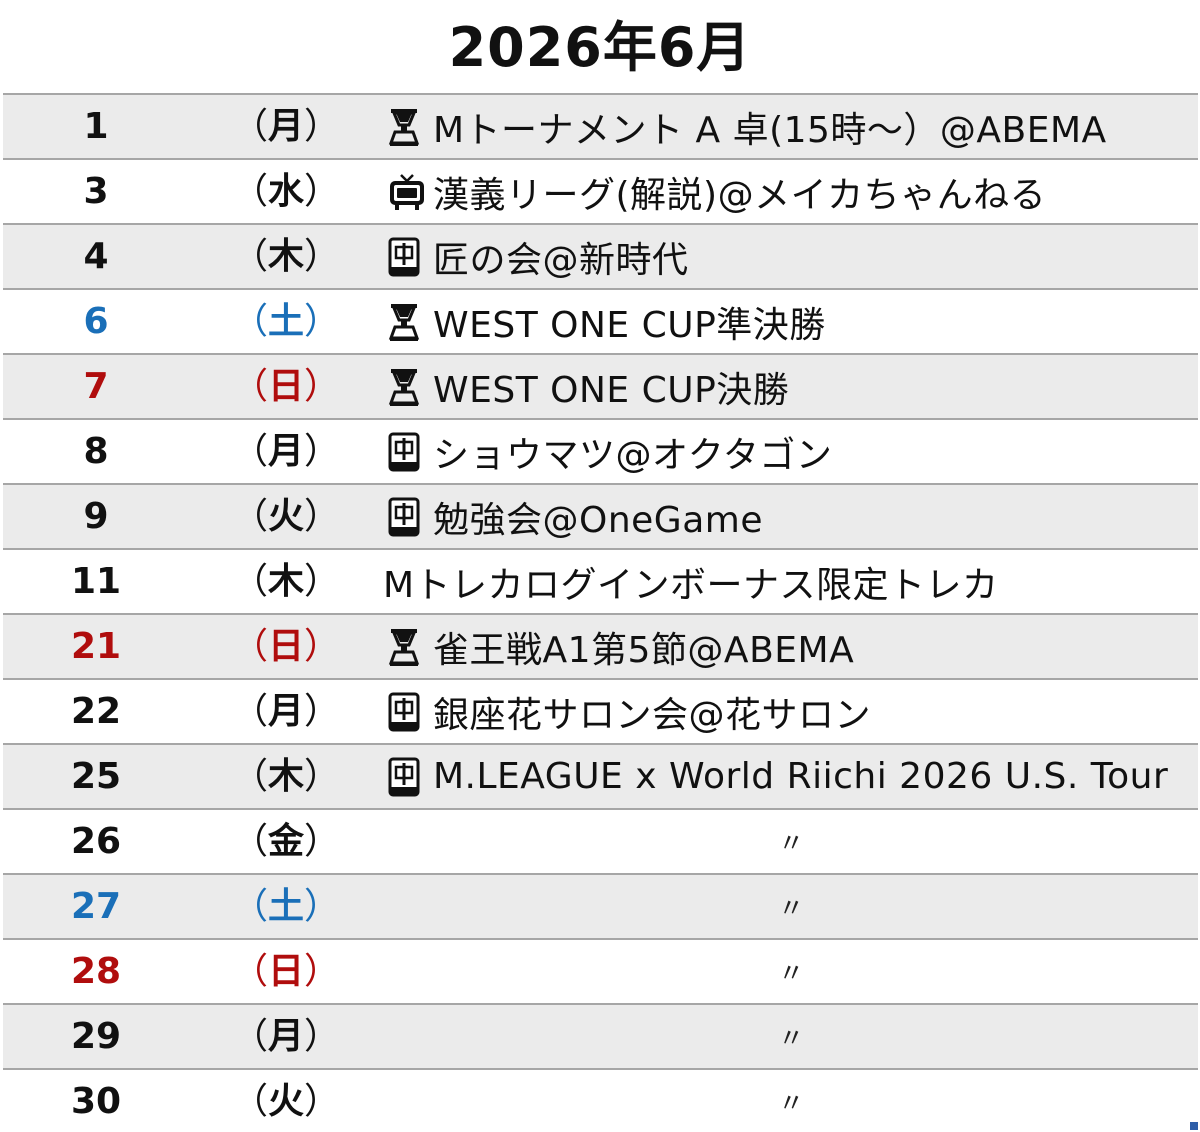  Describe the element at coordinates (96, 321) in the screenshot. I see `day-number: 6` at that location.